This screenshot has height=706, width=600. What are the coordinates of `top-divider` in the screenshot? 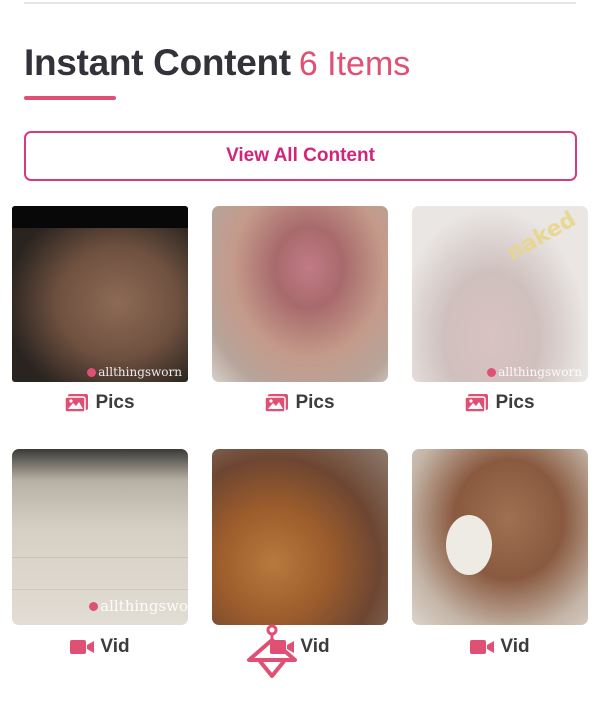 It's located at (300, 3).